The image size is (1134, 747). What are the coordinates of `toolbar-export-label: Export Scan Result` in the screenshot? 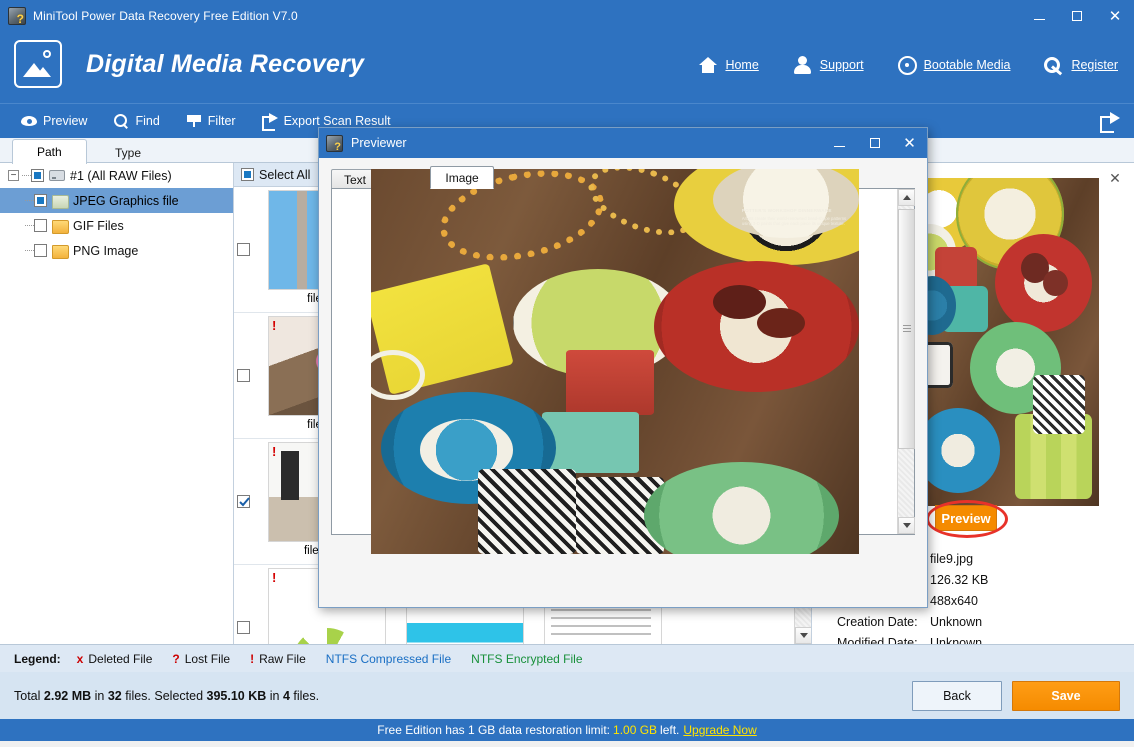 It's located at (337, 121).